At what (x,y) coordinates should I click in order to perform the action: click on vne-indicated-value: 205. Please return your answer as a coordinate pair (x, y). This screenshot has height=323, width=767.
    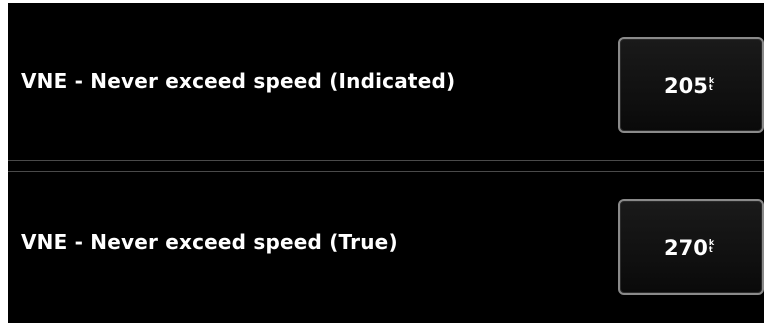
    Looking at the image, I should click on (686, 86).